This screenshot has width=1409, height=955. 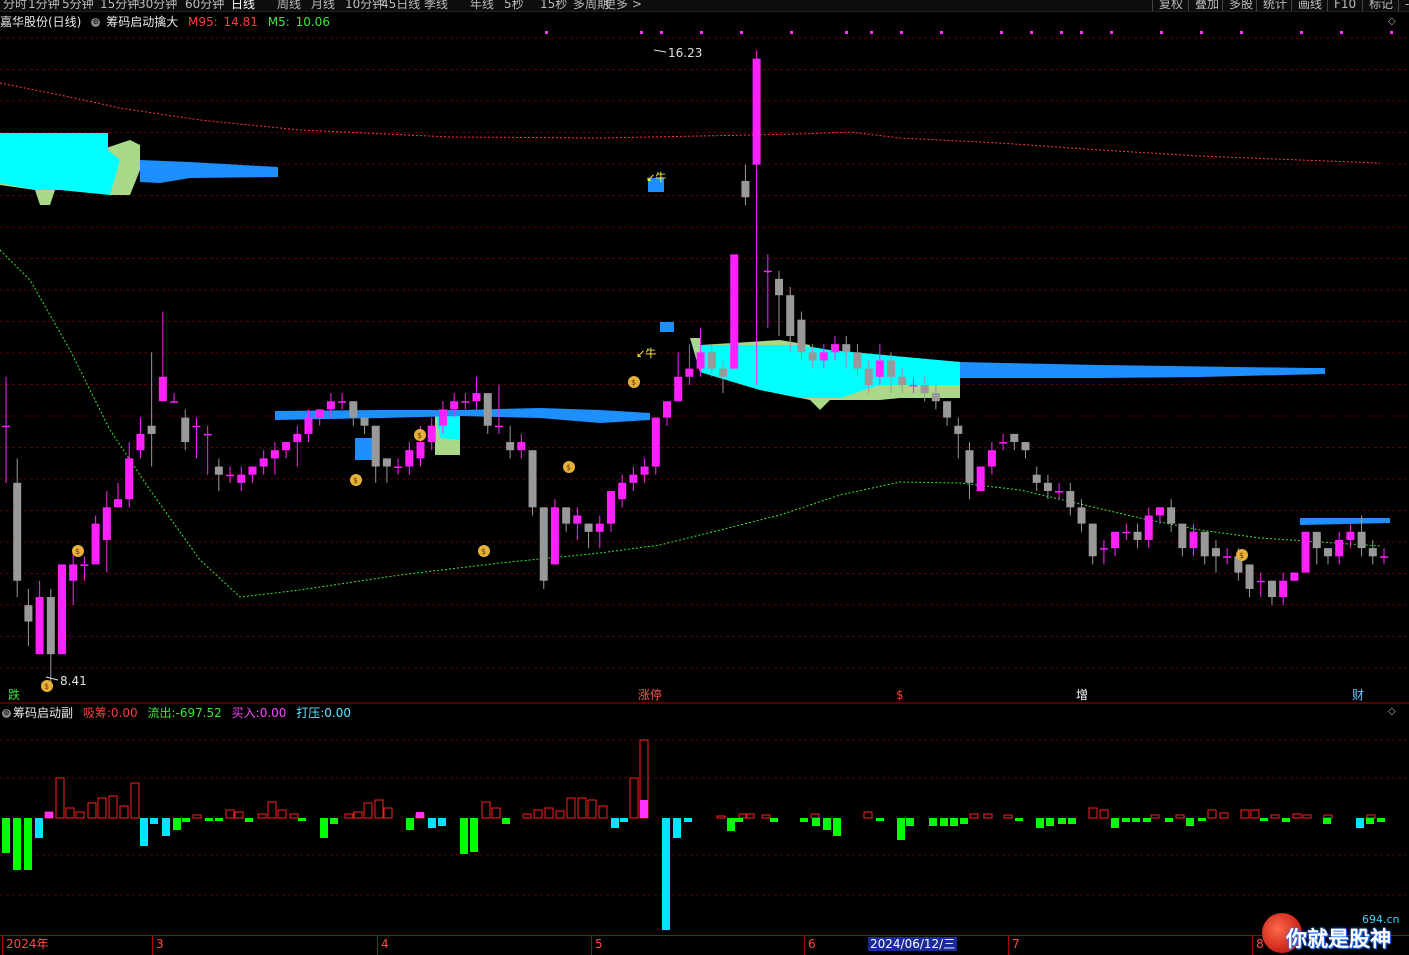 I want to click on period-tab: 月线, so click(x=323, y=5).